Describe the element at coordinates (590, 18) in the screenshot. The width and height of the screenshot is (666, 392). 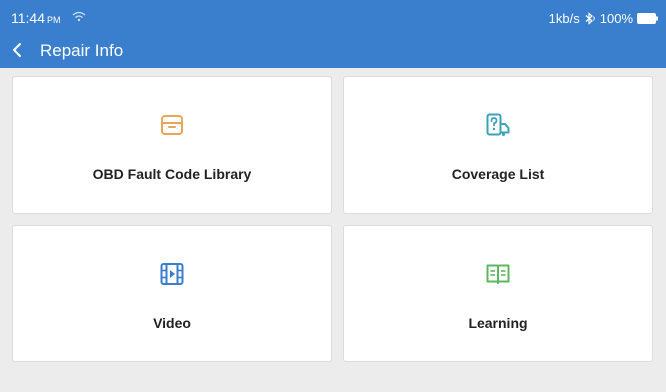
I see `bluetooth-icon` at that location.